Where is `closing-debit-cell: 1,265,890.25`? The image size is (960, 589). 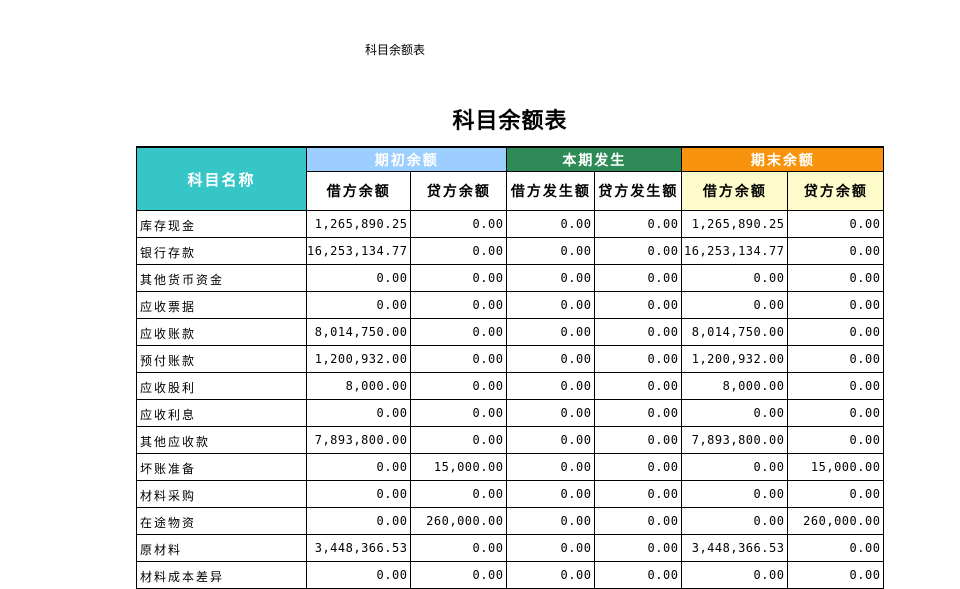 closing-debit-cell: 1,265,890.25 is located at coordinates (735, 224).